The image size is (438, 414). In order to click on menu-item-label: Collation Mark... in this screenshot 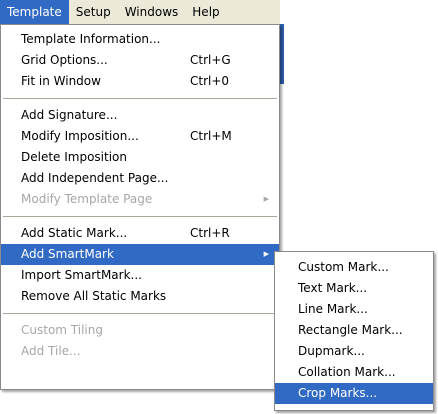, I will do `click(347, 372)`.